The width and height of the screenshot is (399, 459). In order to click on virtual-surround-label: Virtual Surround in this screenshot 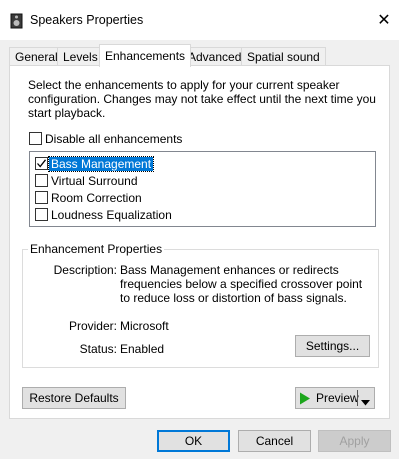, I will do `click(94, 181)`.